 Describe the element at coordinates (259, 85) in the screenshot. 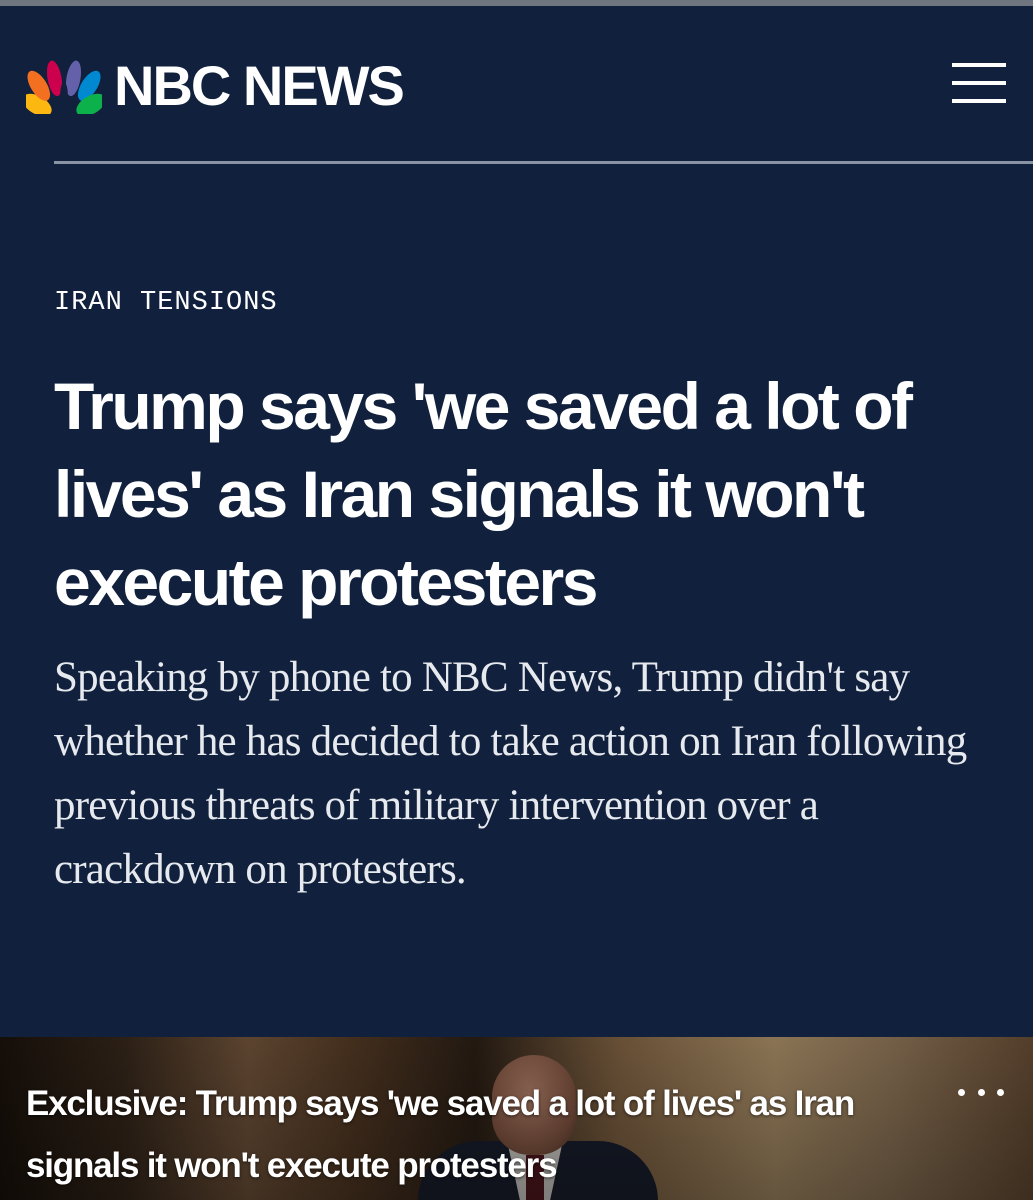

I see `brand-name: NBC NEWS` at that location.